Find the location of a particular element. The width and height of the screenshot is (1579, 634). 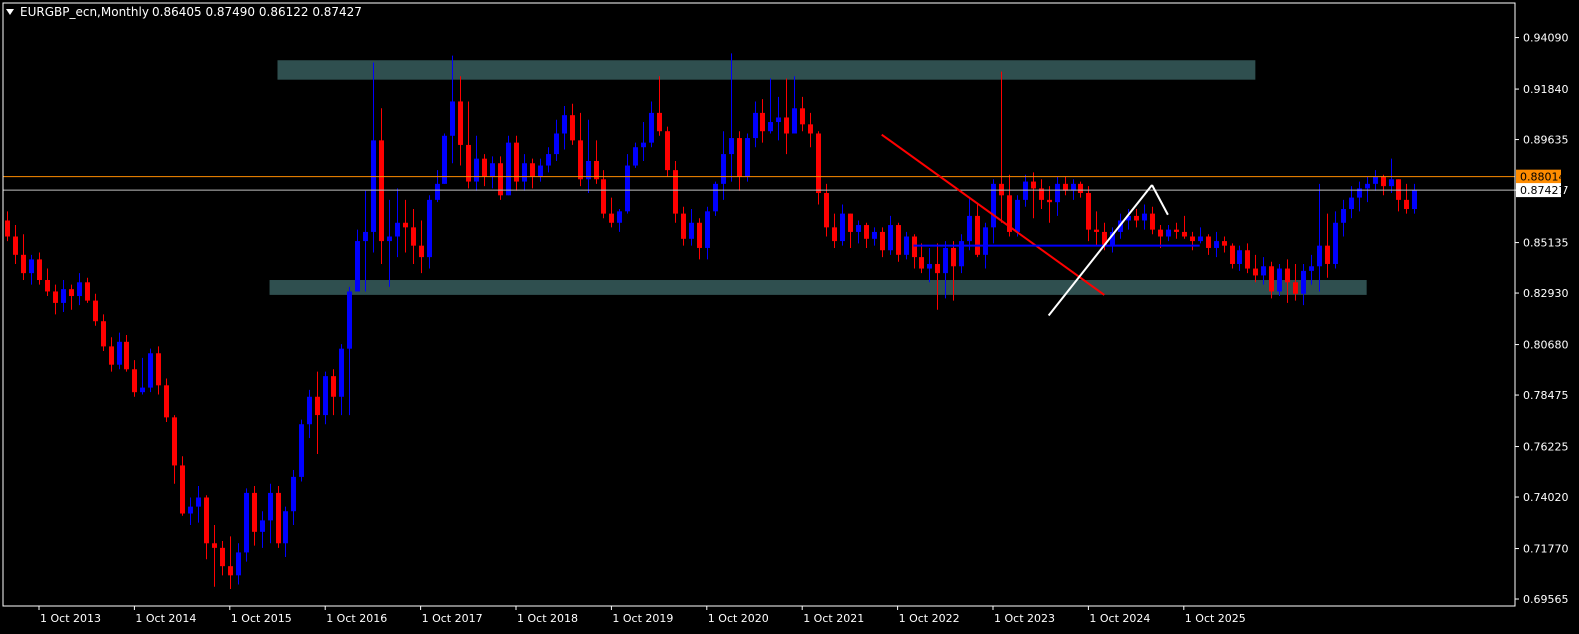

x-tick-label: 1 Oct 2018 is located at coordinates (547, 618).